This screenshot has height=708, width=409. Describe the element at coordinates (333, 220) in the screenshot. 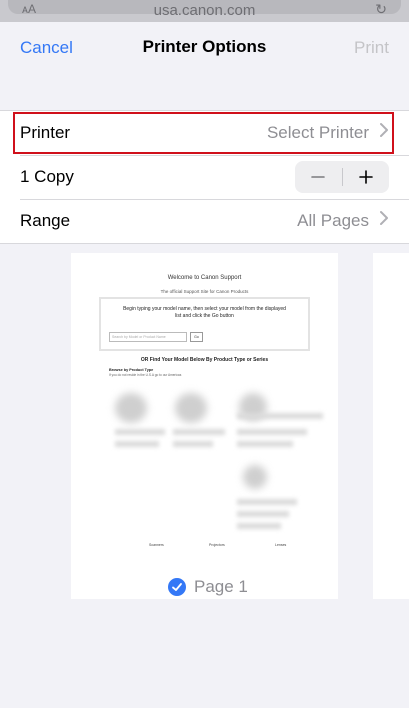

I see `range-value: All Pages` at that location.